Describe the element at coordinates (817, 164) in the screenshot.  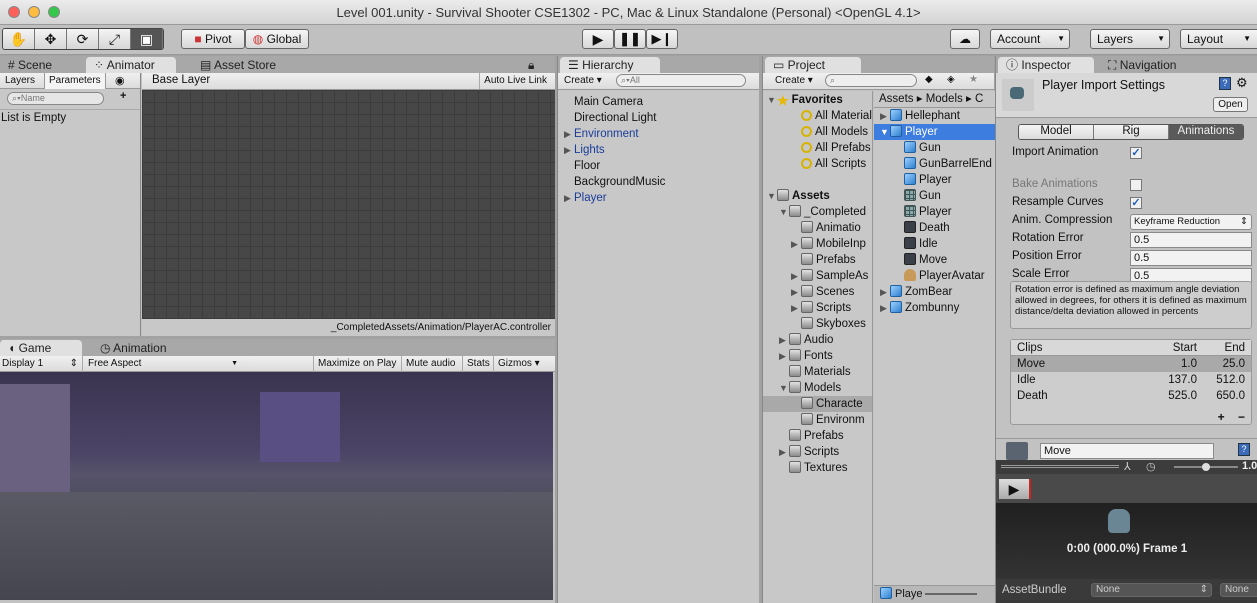
I see `project-item: All Scripts` at that location.